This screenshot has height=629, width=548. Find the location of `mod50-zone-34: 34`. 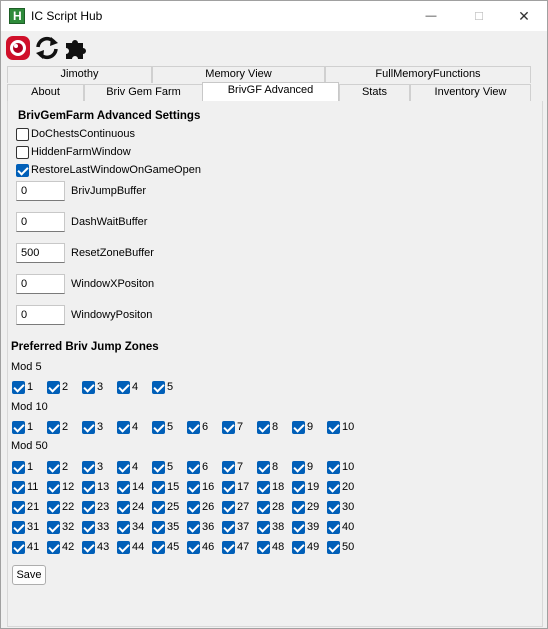

mod50-zone-34: 34 is located at coordinates (130, 527).